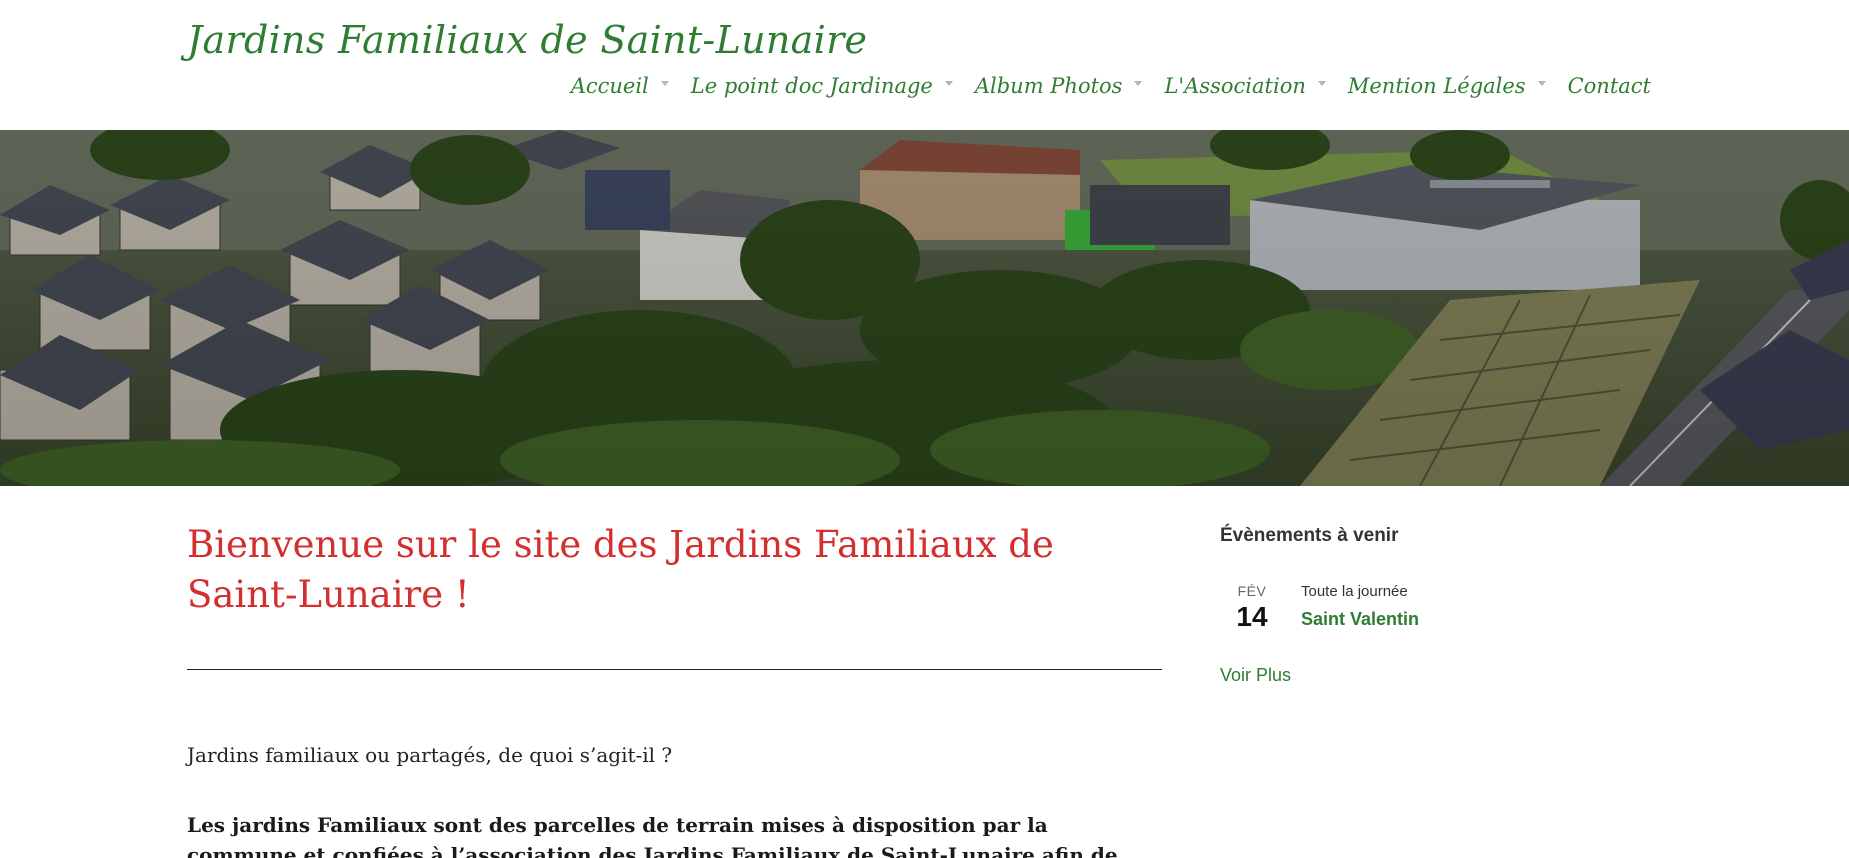  I want to click on nav-item-point-doc-jardinage: Le point doc Jardinage, so click(822, 86).